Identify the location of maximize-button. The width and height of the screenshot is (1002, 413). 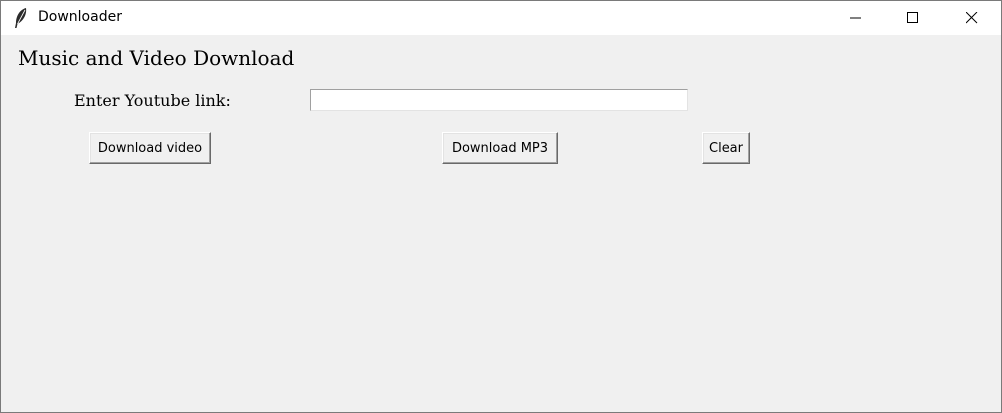
(913, 18).